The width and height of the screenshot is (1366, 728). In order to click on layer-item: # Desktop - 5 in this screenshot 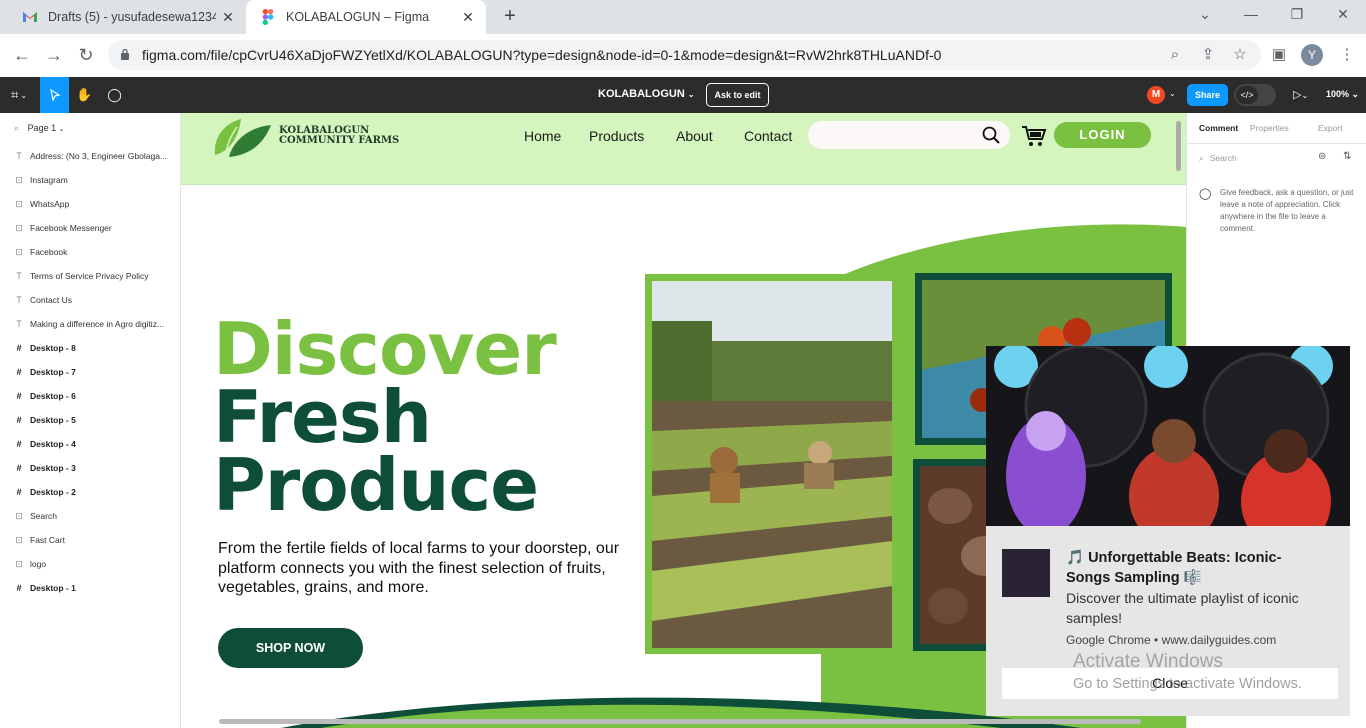, I will do `click(45, 420)`.